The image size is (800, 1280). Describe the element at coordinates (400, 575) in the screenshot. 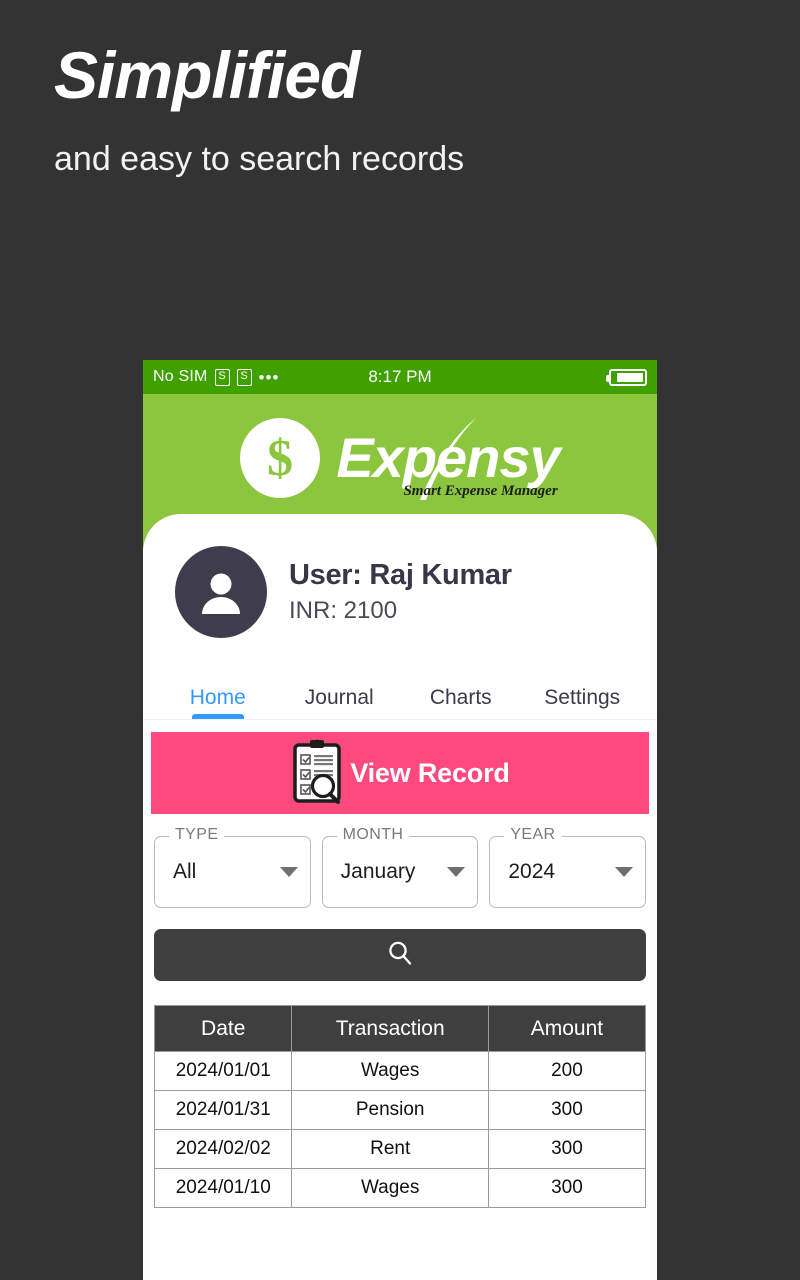

I see `user-name: User: Raj Kumar` at that location.